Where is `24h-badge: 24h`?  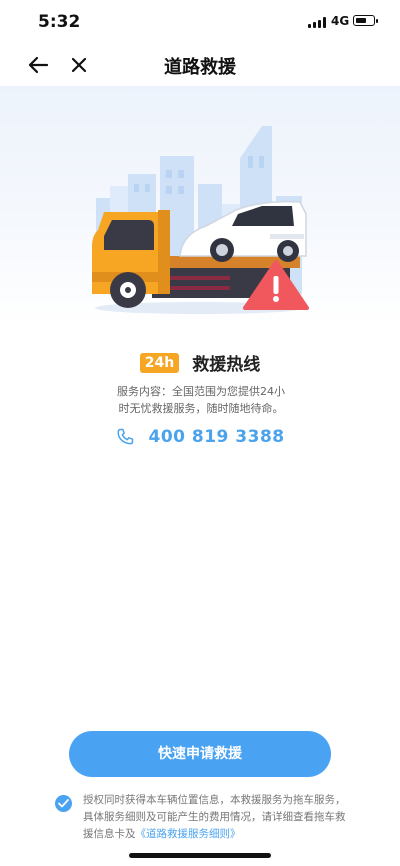
24h-badge: 24h is located at coordinates (159, 362).